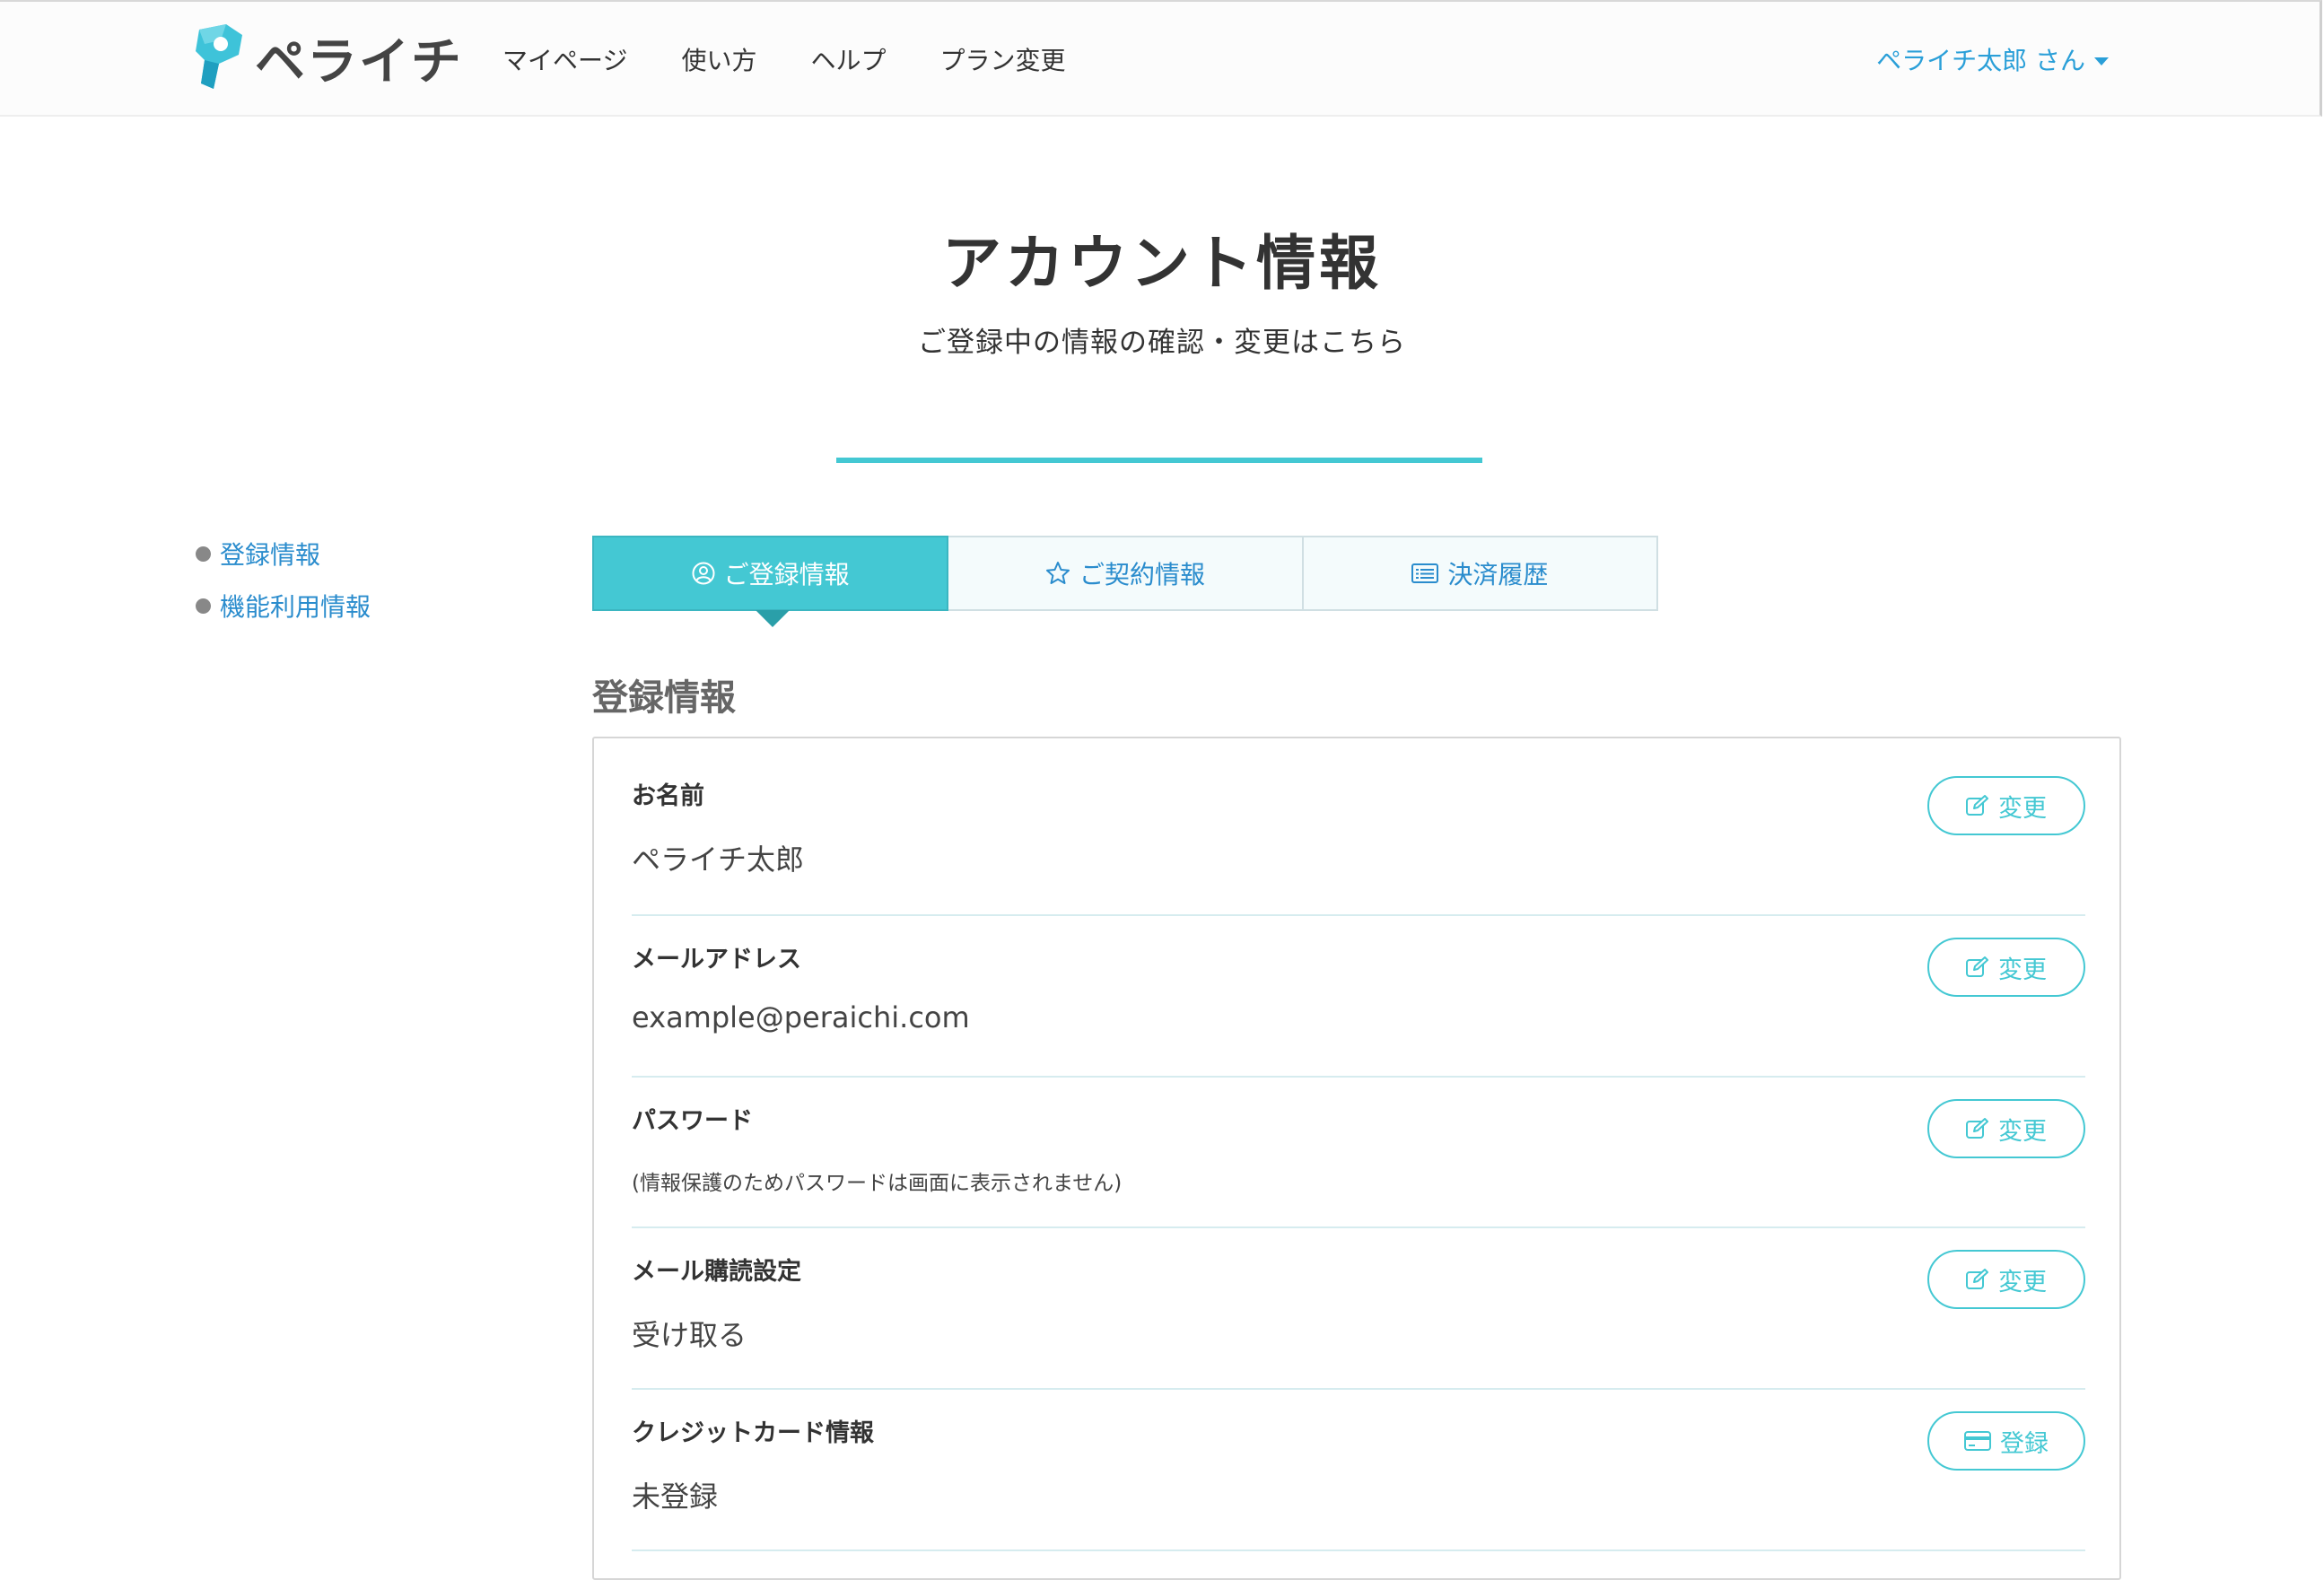  I want to click on top-header: ペライチ マイページ 使い方 ヘルプ プラン変更 ペライチ太郎 さん, so click(1161, 58).